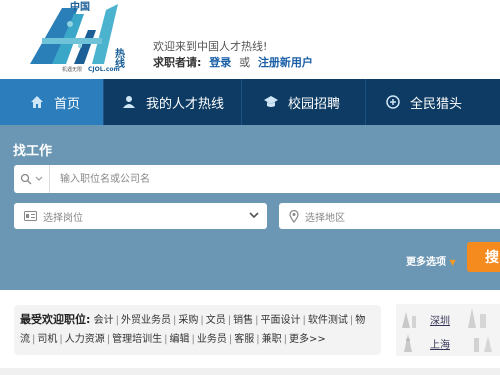 The width and height of the screenshot is (500, 375). I want to click on nav-item-campus: 校园招聘, so click(304, 102).